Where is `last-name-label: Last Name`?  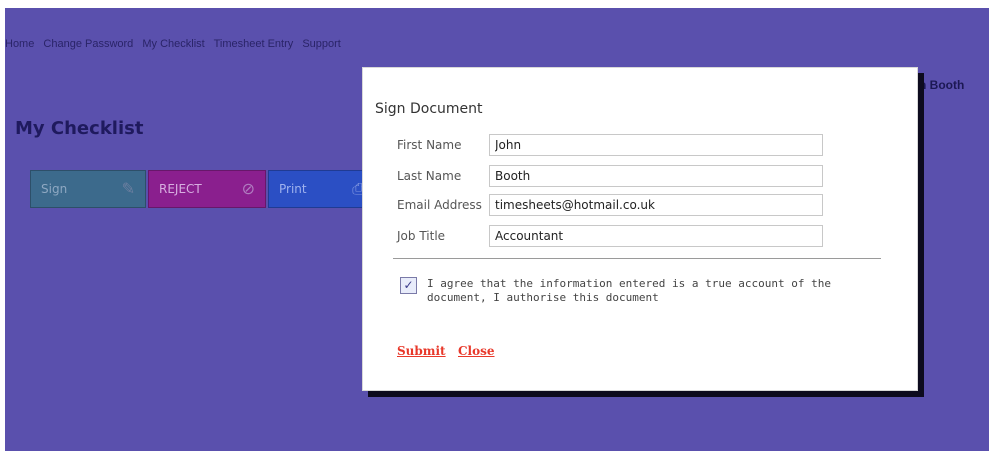 last-name-label: Last Name is located at coordinates (429, 176).